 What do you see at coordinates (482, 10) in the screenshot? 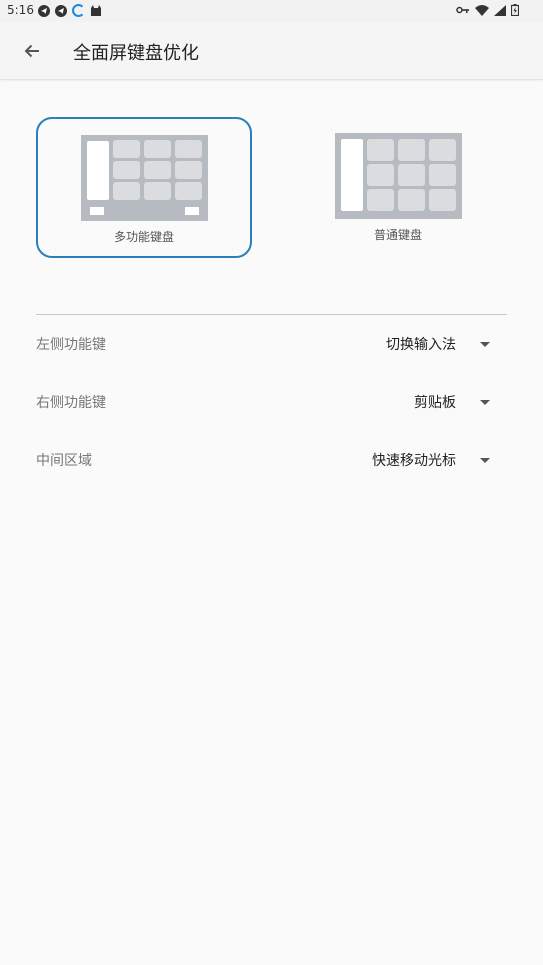
I see `wifi-icon` at bounding box center [482, 10].